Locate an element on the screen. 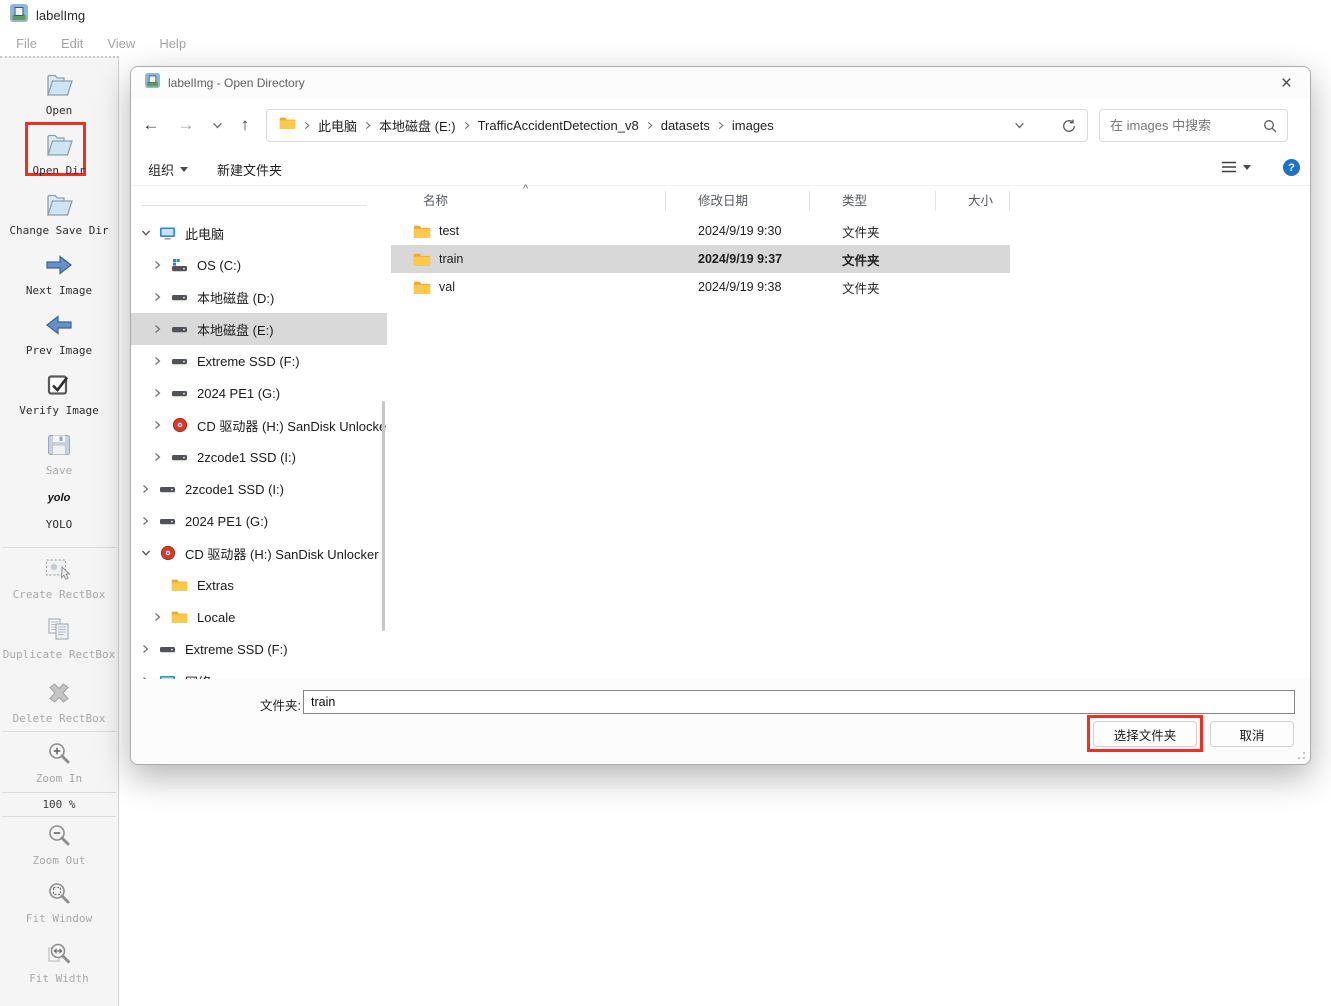 The image size is (1331, 1006). sidebar-item-verify-image: Verify Image is located at coordinates (59, 393).